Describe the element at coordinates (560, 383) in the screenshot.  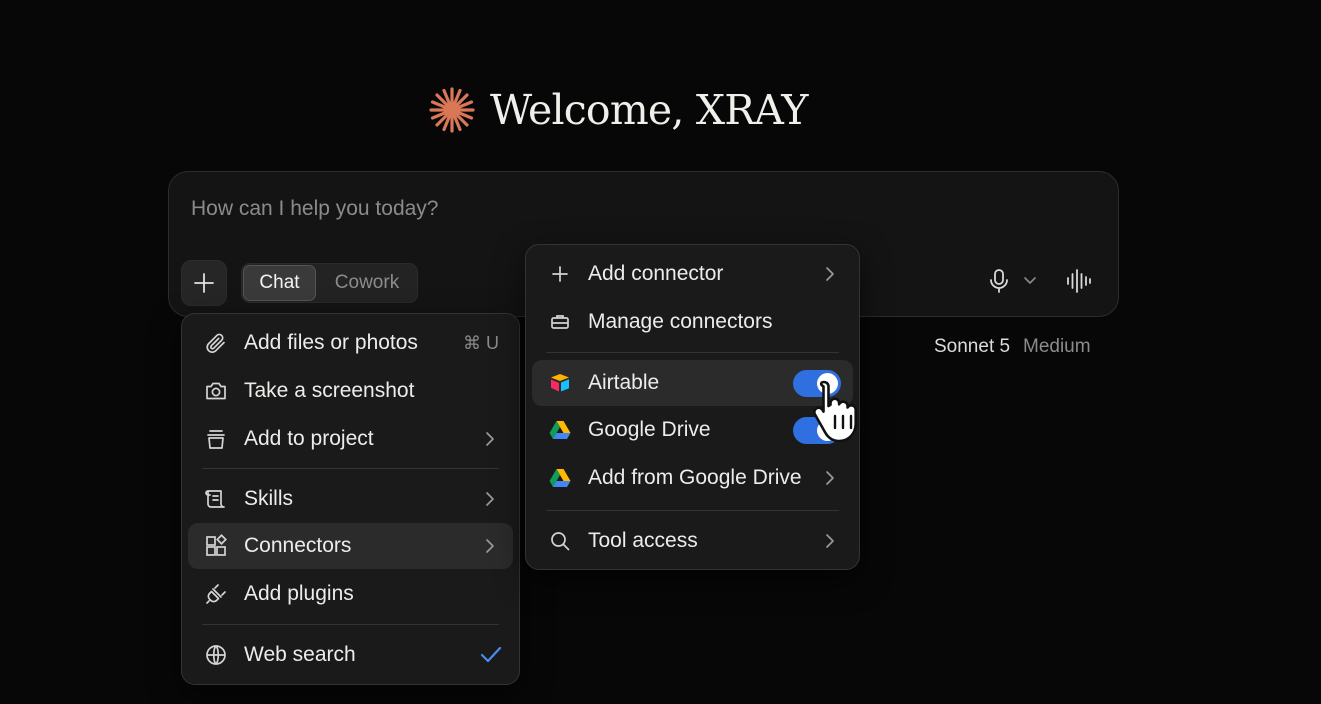
I see `airtable-icon` at that location.